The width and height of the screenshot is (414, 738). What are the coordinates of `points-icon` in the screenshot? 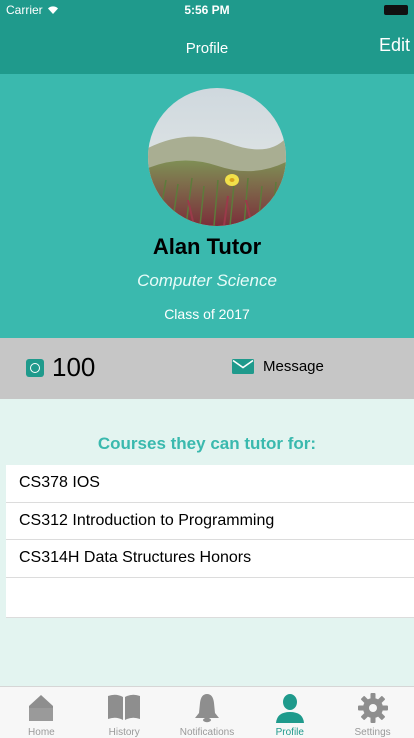 It's located at (35, 367).